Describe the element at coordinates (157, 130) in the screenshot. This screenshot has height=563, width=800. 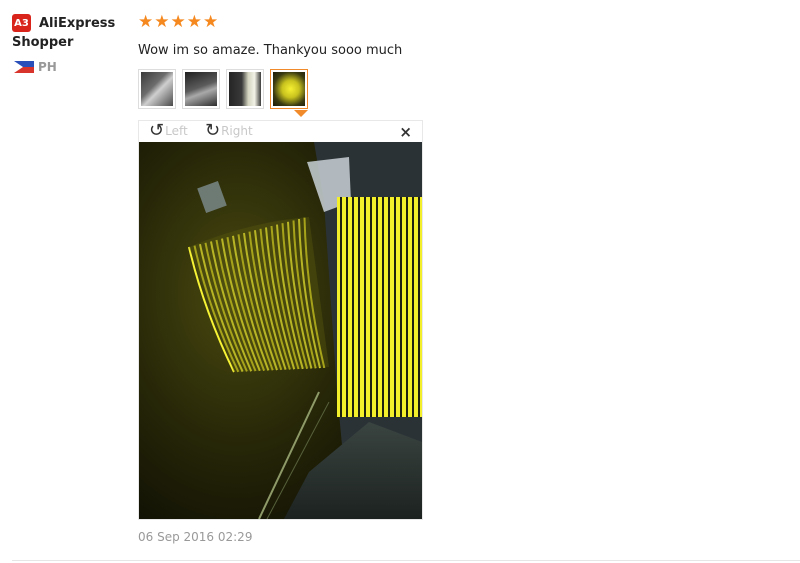
I see `rotate-left-icon: ↺` at that location.